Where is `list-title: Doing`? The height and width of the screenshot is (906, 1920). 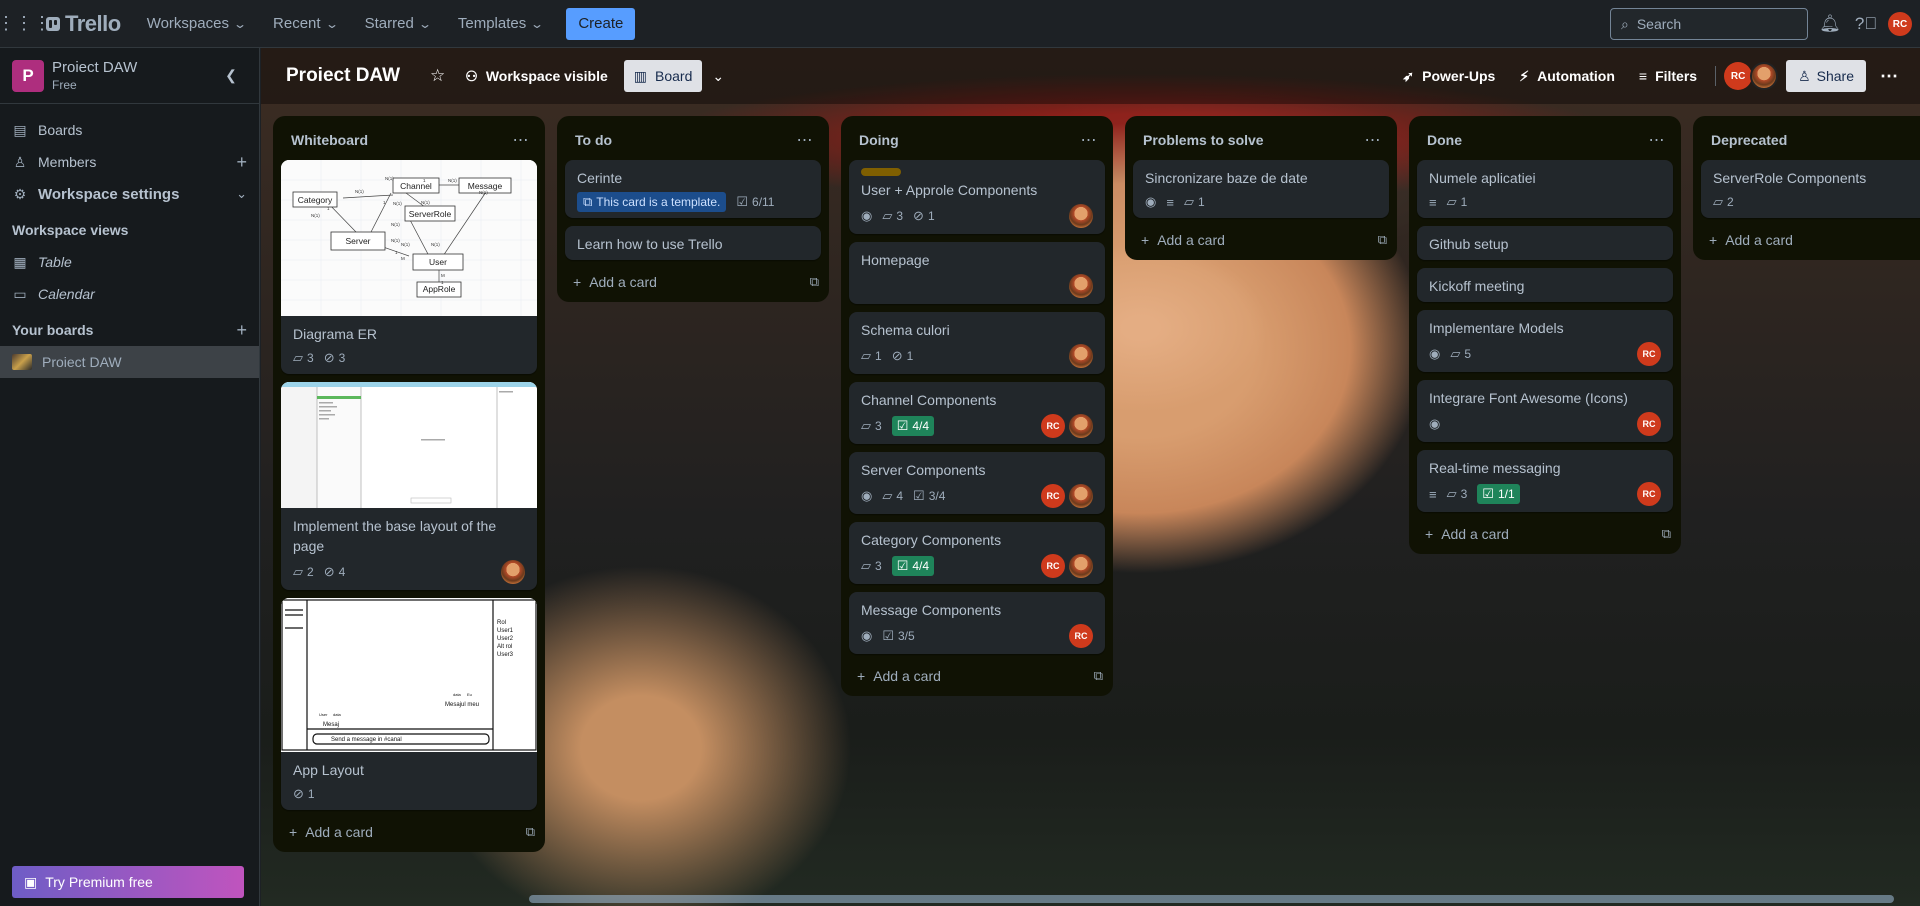
list-title: Doing is located at coordinates (879, 140).